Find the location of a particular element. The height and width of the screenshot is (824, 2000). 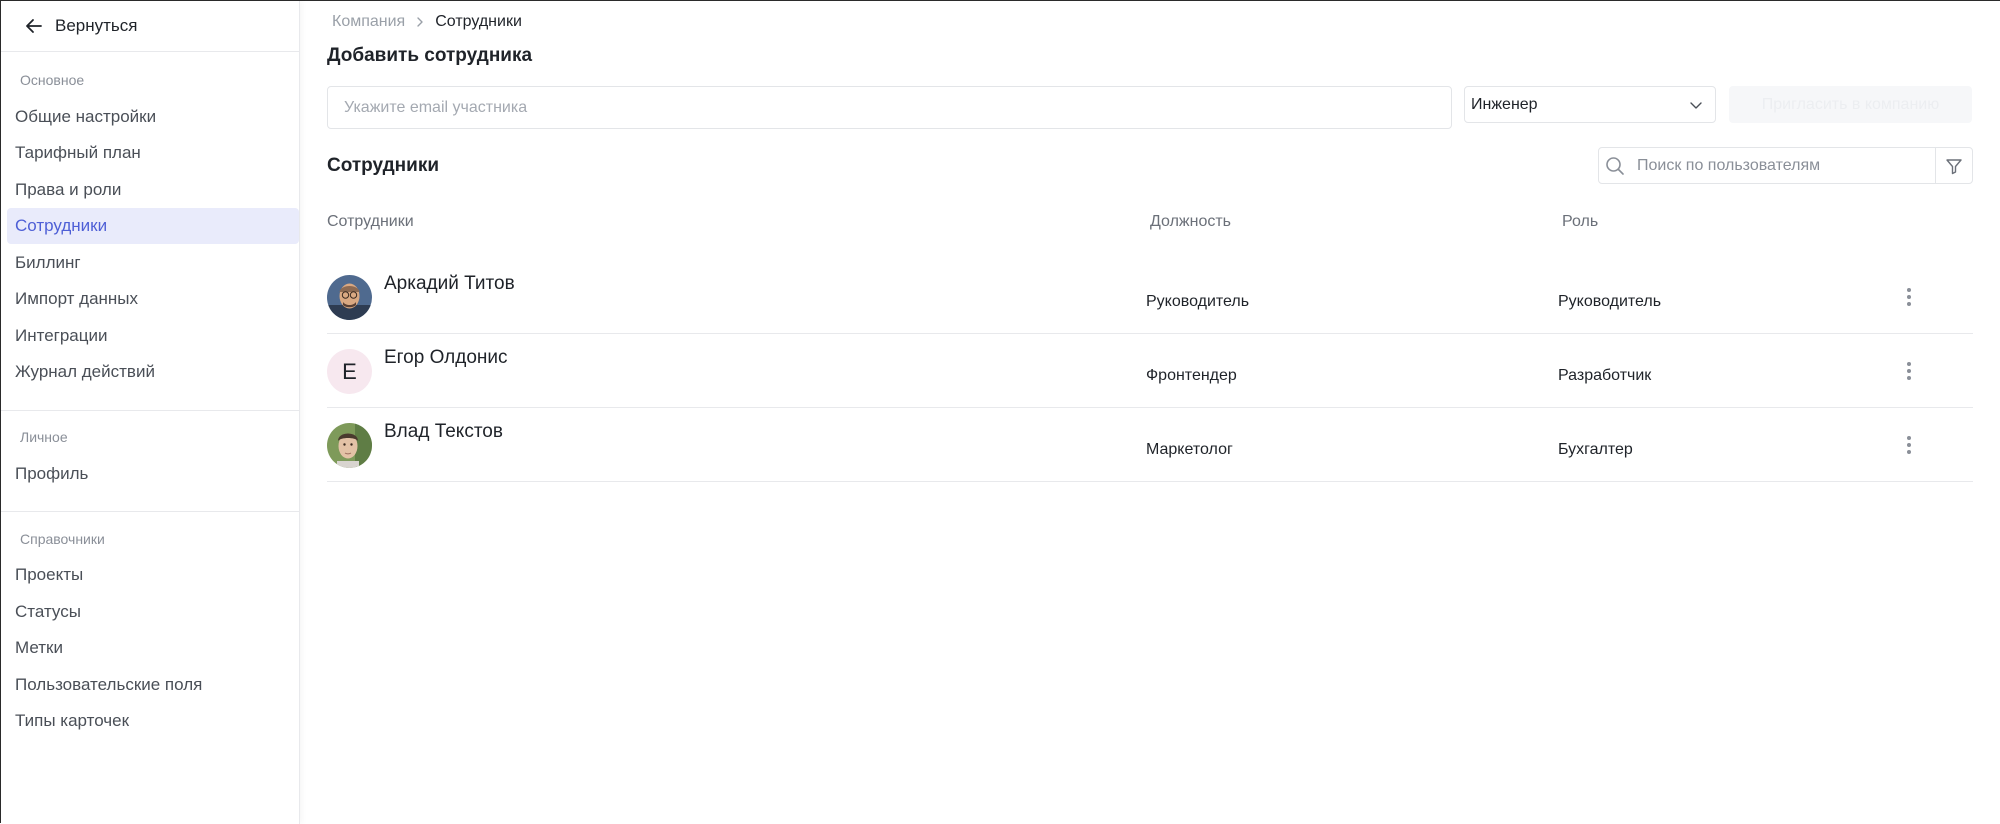

chevron-right-icon is located at coordinates (420, 22).